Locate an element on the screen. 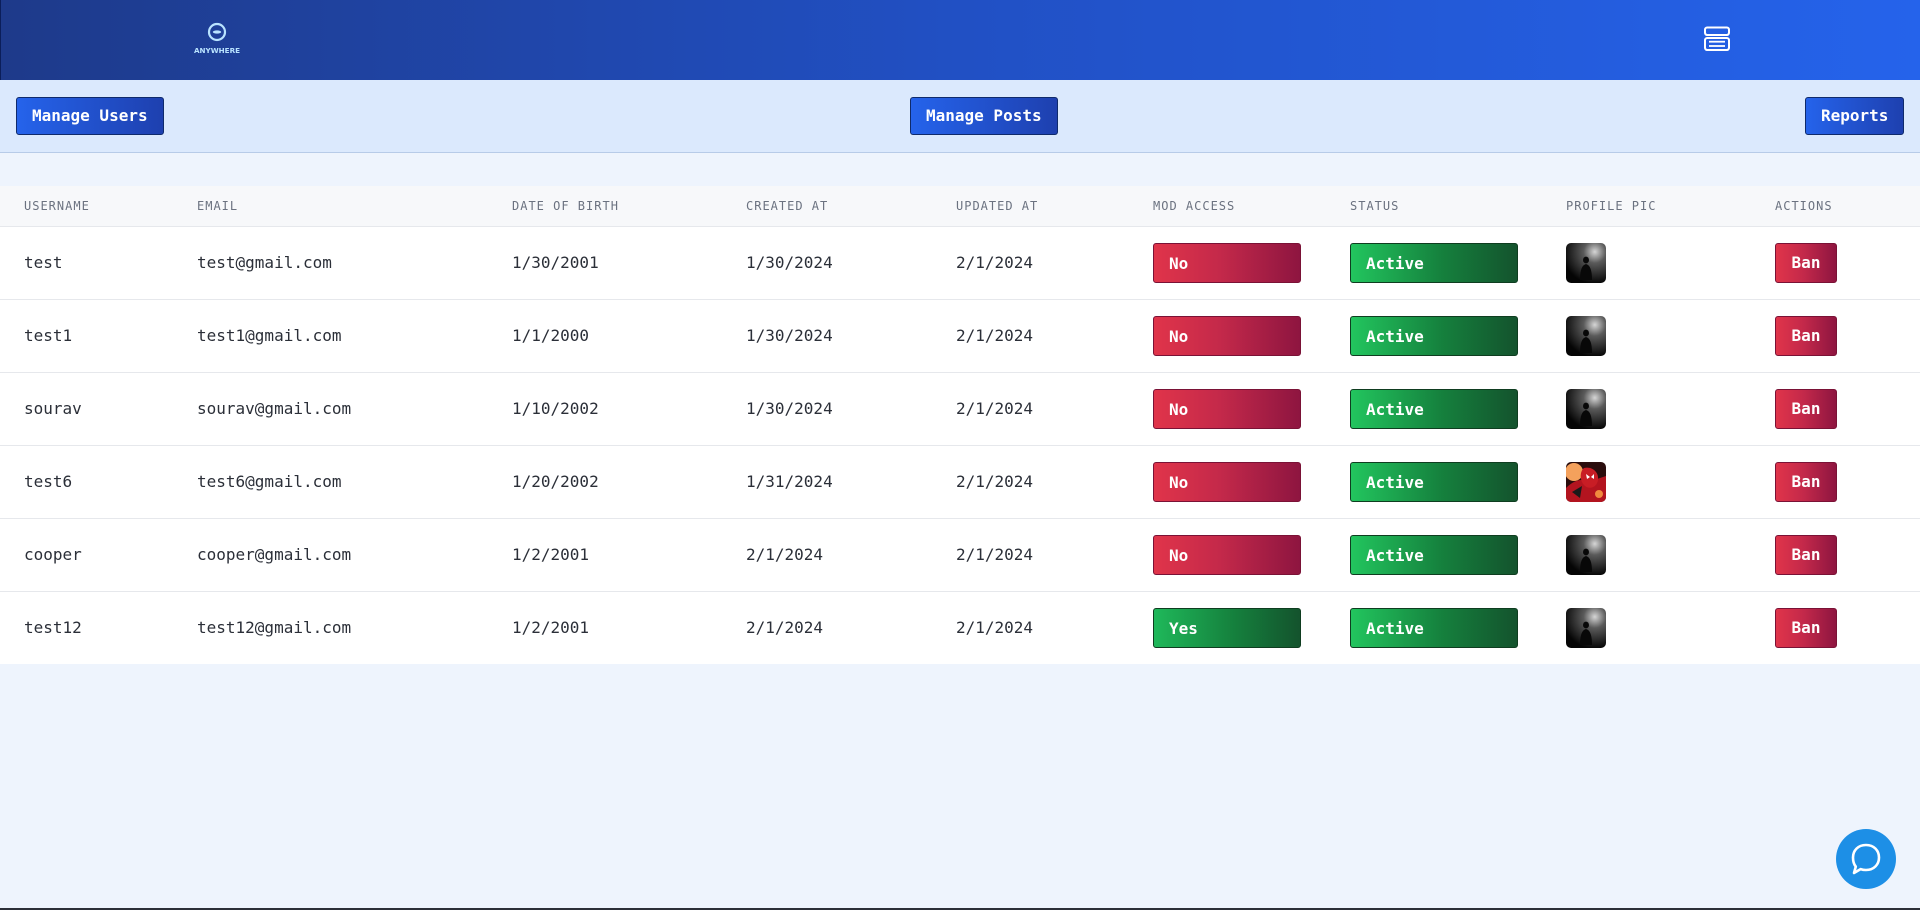  server-menu-icon is located at coordinates (1717, 39).